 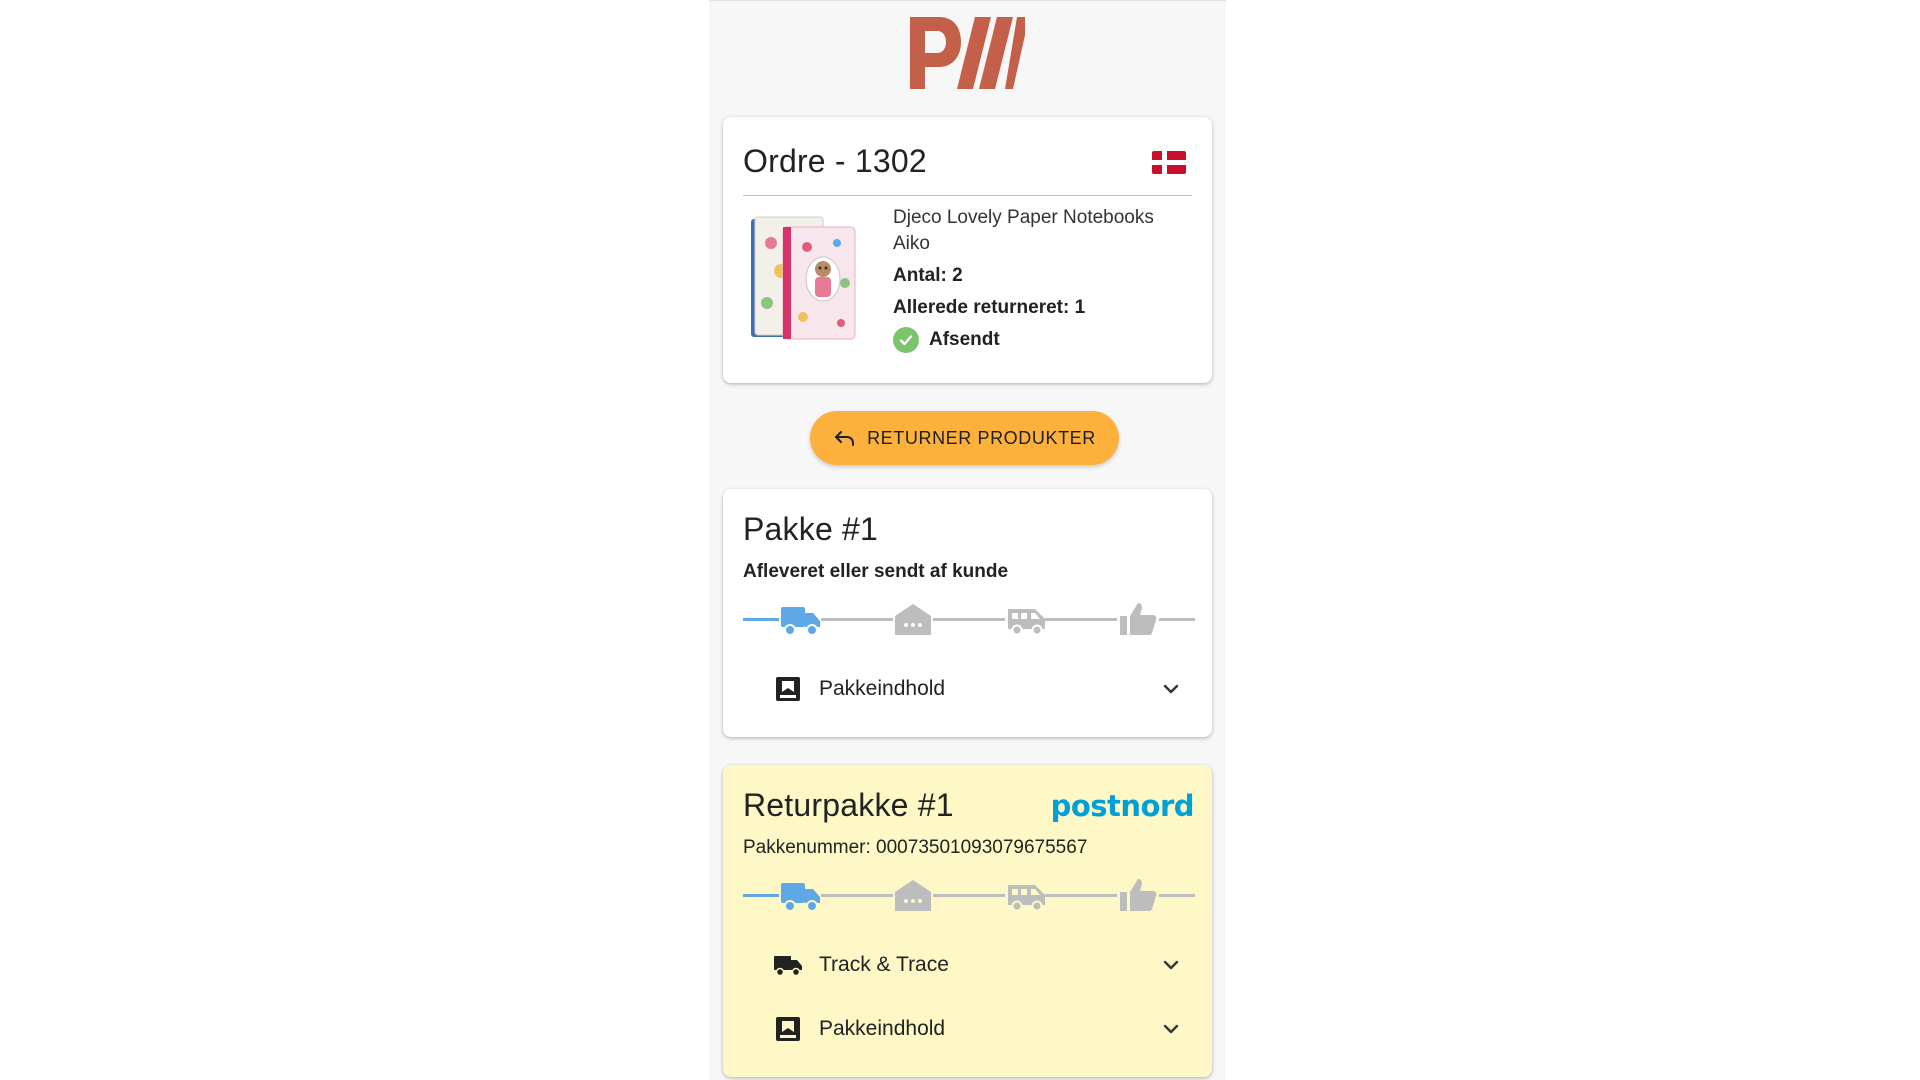 I want to click on package-tracker, so click(x=969, y=619).